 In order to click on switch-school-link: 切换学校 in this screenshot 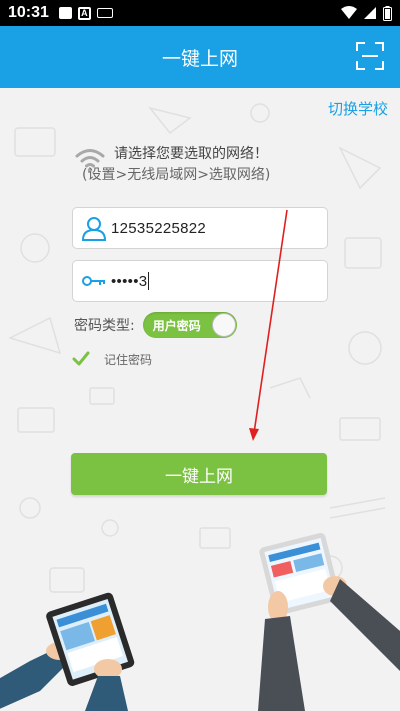, I will do `click(358, 108)`.